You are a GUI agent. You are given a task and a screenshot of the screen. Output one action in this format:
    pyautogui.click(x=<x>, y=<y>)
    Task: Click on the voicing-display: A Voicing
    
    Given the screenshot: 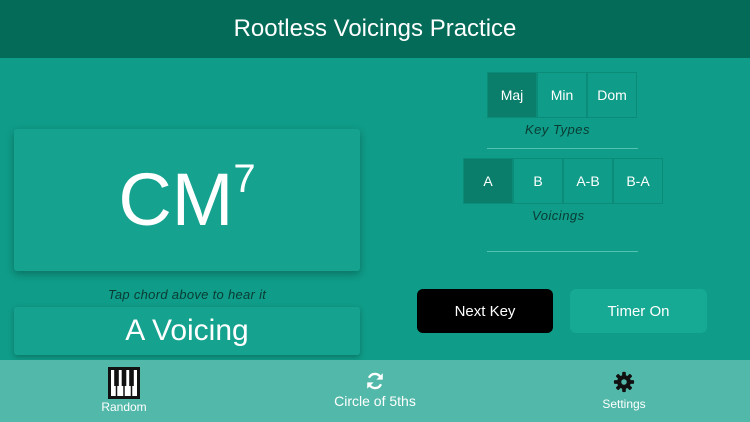 What is the action you would take?
    pyautogui.click(x=187, y=331)
    